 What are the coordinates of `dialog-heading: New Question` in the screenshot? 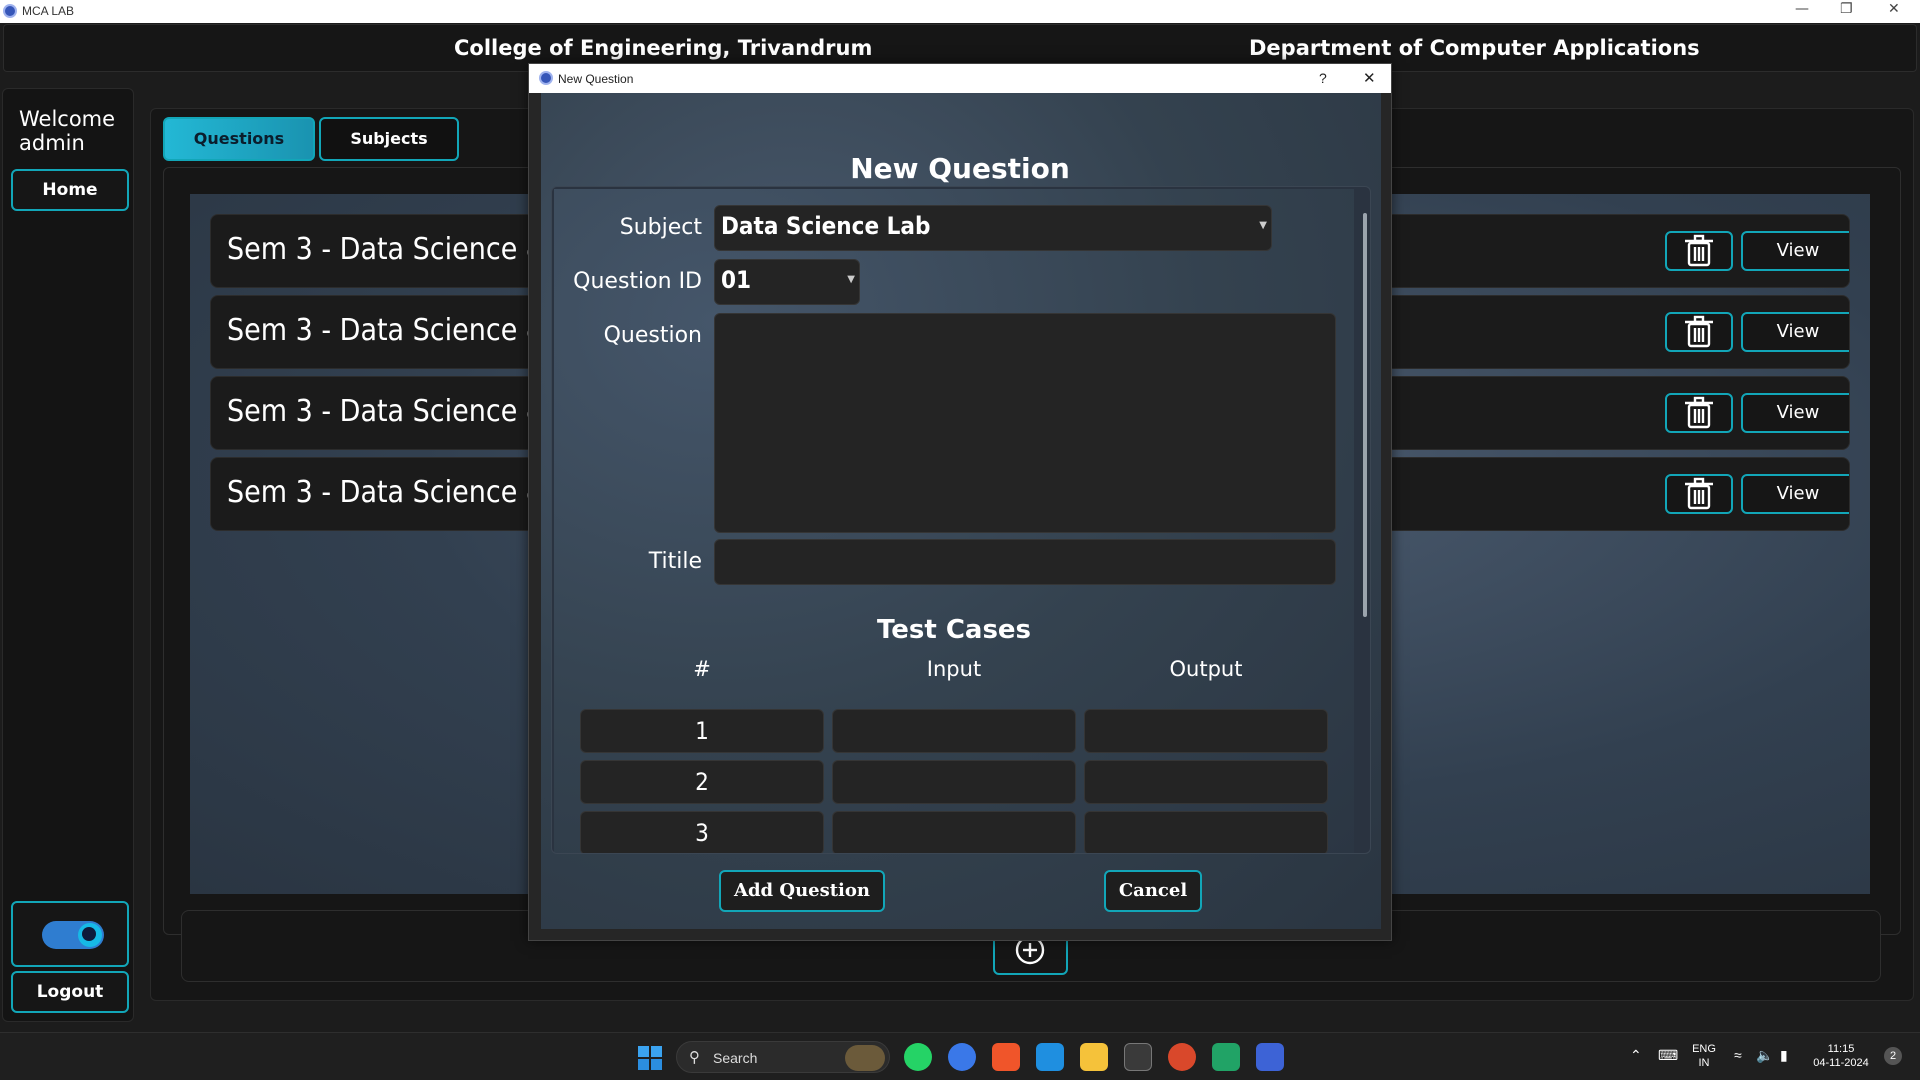 It's located at (960, 168).